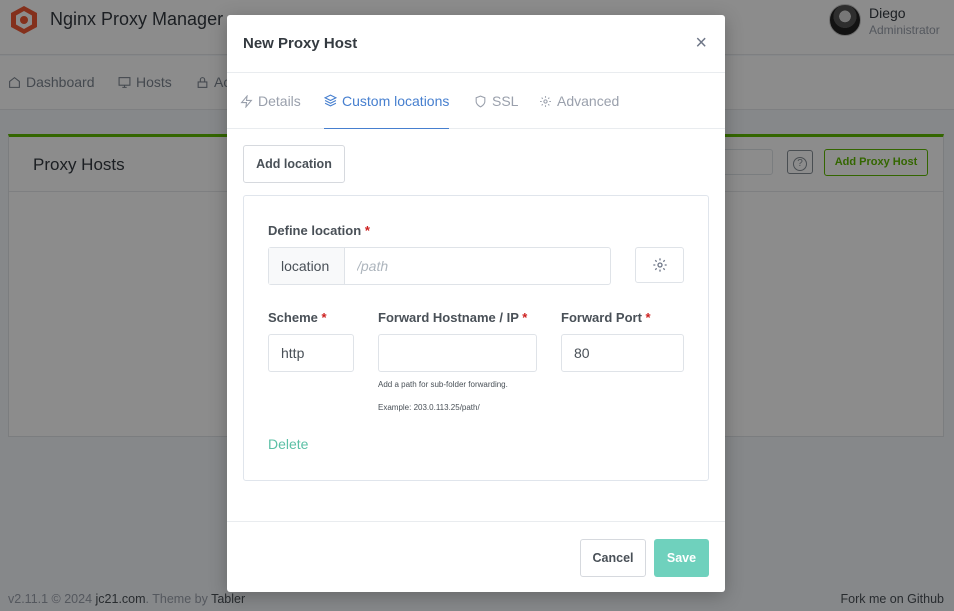 This screenshot has width=954, height=611. Describe the element at coordinates (701, 43) in the screenshot. I see `close-icon: ×` at that location.